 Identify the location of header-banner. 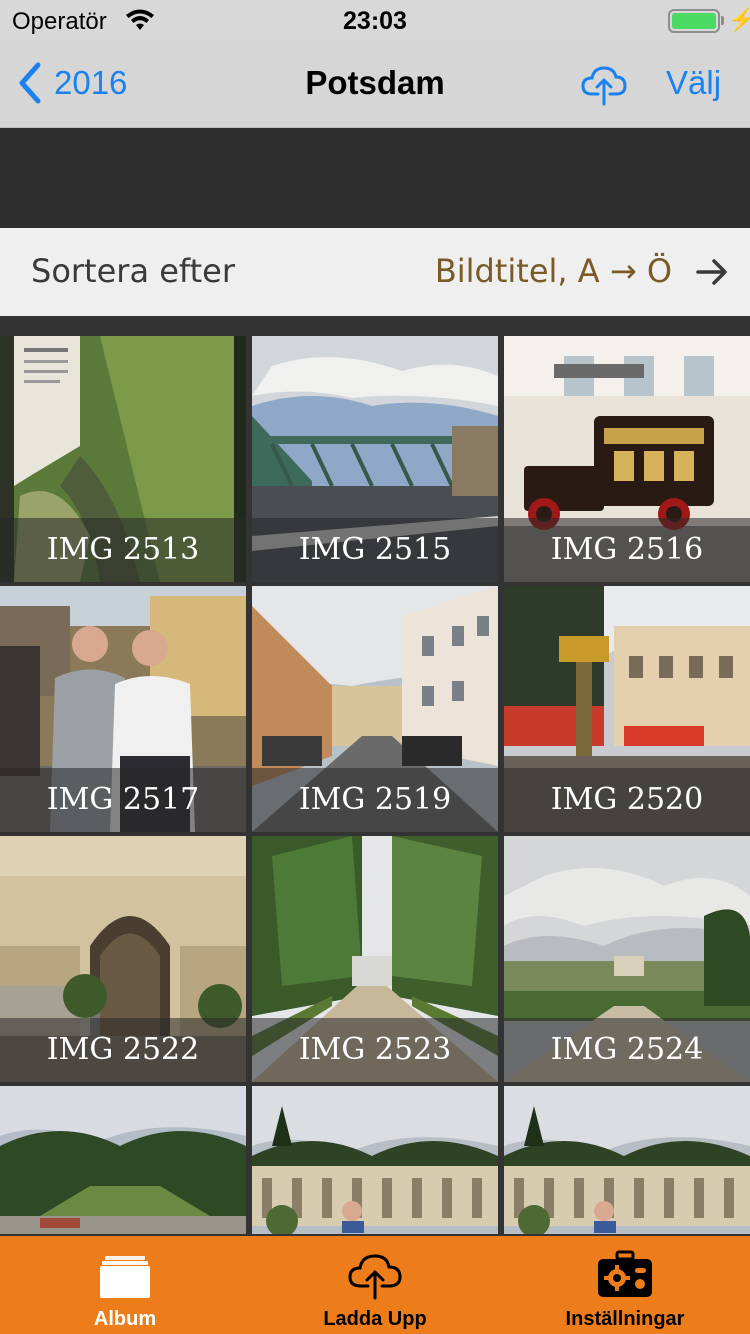
(375, 178).